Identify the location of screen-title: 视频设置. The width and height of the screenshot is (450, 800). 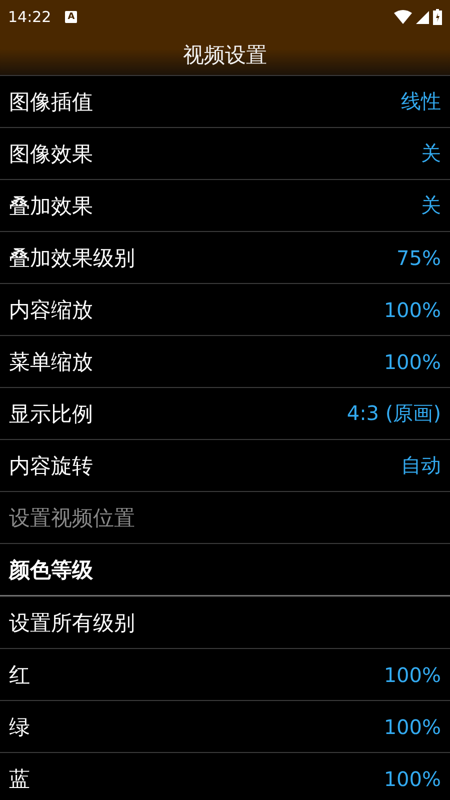
(225, 55).